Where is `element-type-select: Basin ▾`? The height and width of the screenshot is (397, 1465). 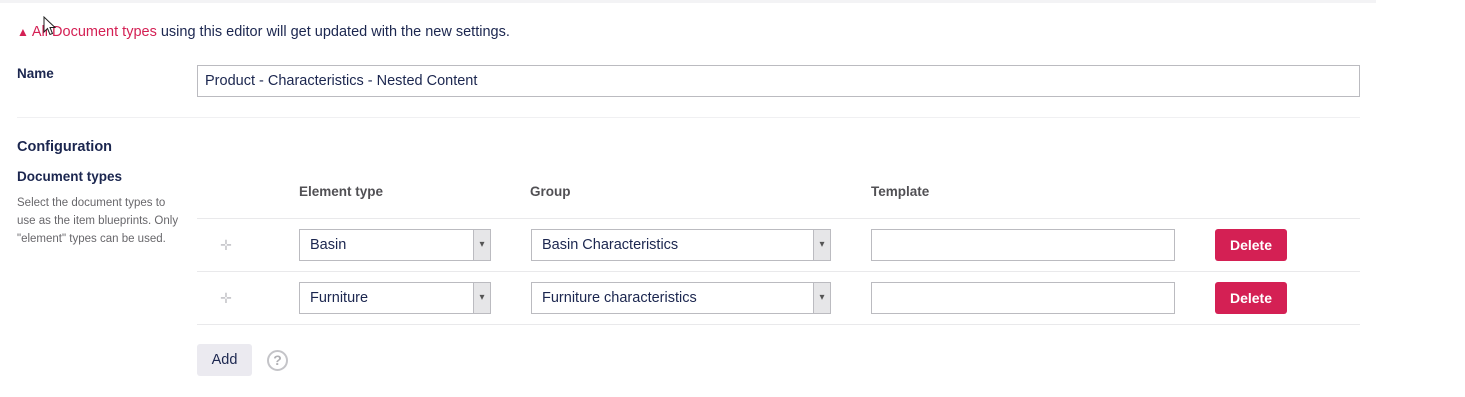
element-type-select: Basin ▾ is located at coordinates (395, 245).